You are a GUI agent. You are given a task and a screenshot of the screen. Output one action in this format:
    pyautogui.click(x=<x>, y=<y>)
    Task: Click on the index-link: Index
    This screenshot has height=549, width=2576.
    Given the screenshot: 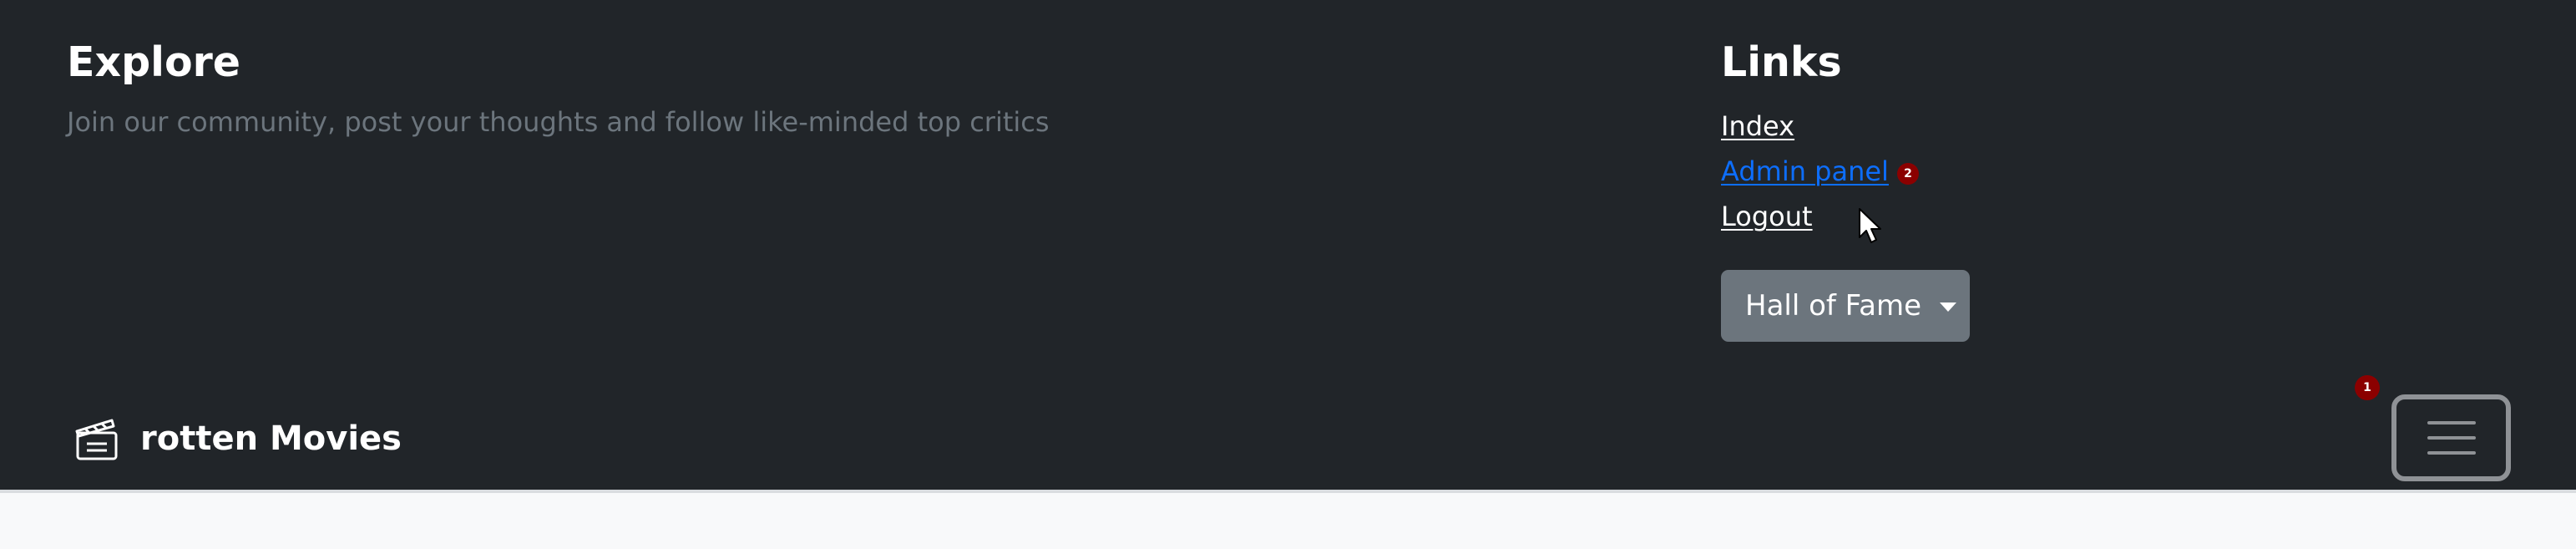 What is the action you would take?
    pyautogui.click(x=1757, y=126)
    